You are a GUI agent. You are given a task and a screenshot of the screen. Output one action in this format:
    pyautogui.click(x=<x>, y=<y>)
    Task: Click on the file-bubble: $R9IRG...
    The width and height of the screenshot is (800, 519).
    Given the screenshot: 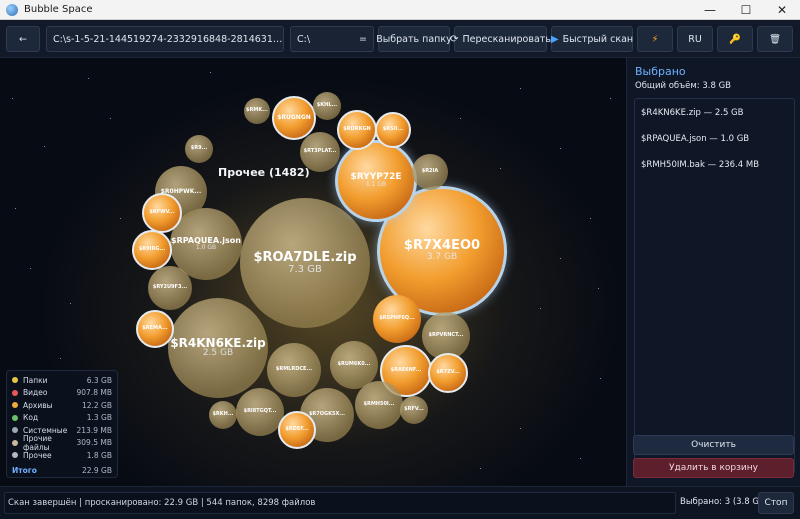 What is the action you would take?
    pyautogui.click(x=152, y=250)
    